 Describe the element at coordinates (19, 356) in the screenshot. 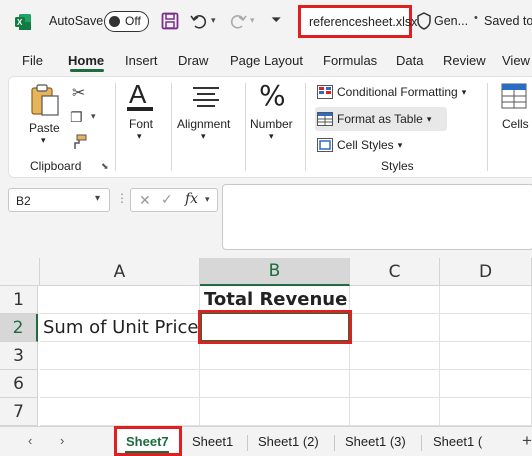

I see `row-header-3: 3` at that location.